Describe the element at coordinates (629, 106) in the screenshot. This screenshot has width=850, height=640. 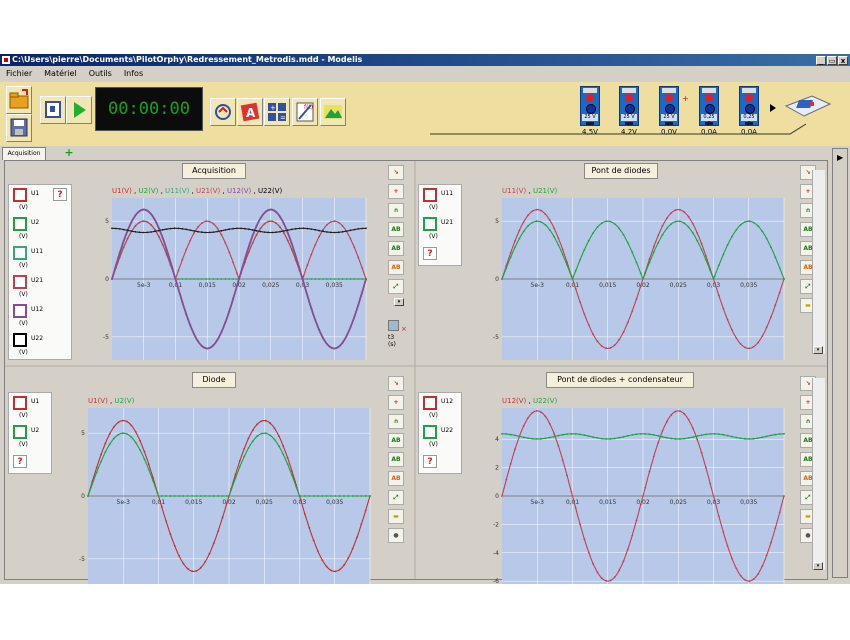
I see `sensor-meter-2: 25 V` at that location.